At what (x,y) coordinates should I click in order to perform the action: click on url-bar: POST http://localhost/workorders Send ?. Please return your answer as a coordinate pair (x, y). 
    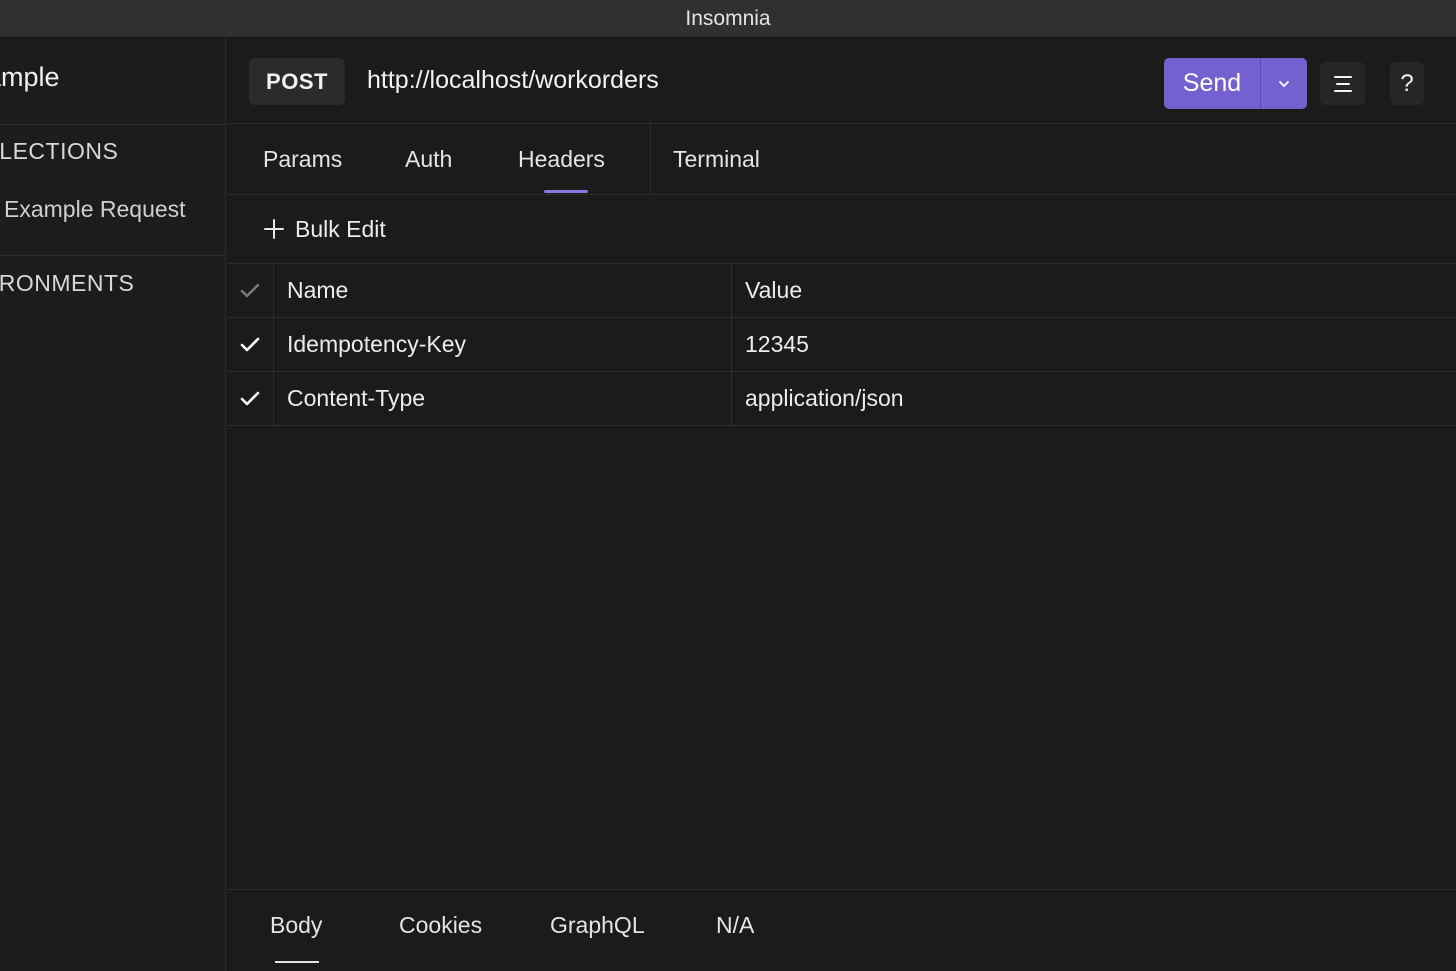
    Looking at the image, I should click on (841, 81).